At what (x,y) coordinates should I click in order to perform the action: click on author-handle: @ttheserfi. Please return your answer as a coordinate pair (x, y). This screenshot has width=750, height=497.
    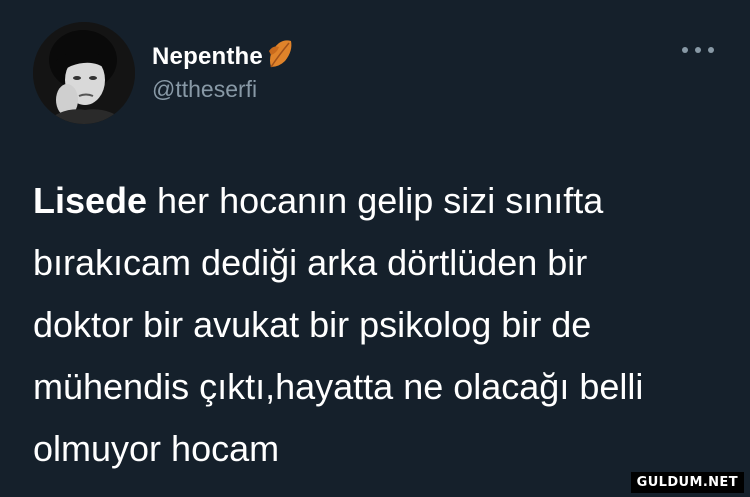
    Looking at the image, I should click on (204, 89).